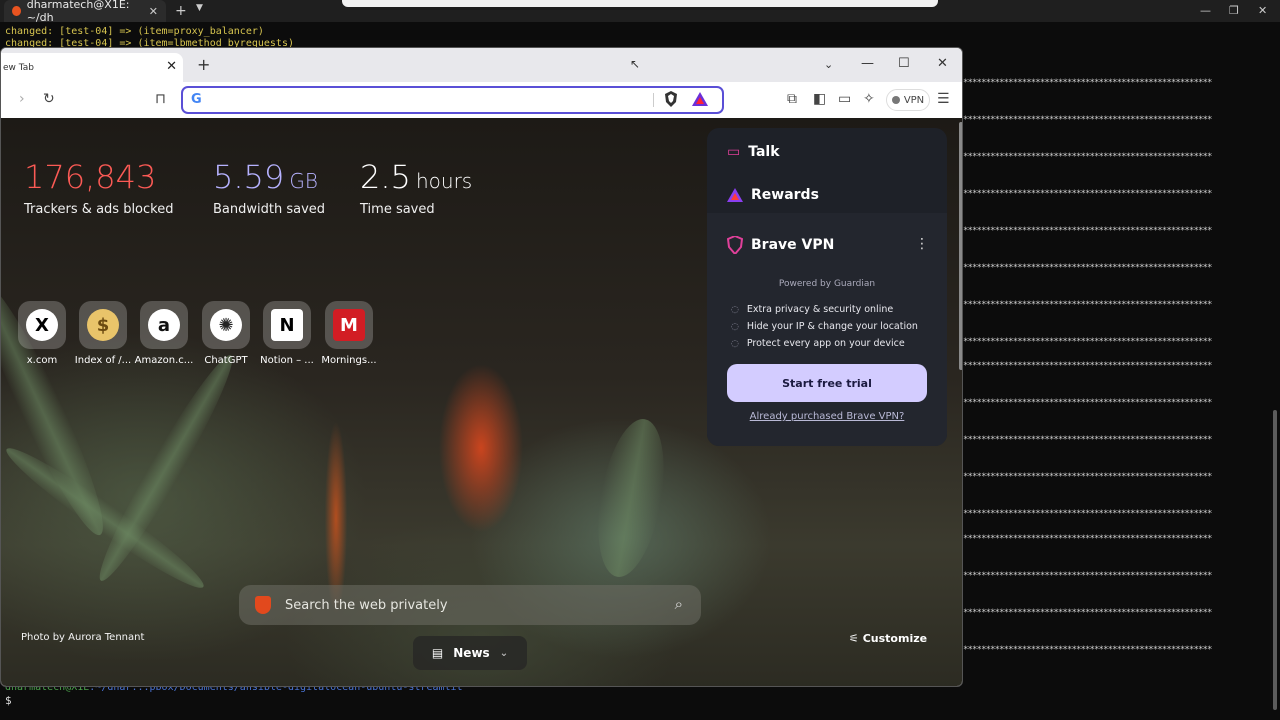 The height and width of the screenshot is (720, 1280). I want to click on restore-icon: ❐, so click(1234, 10).